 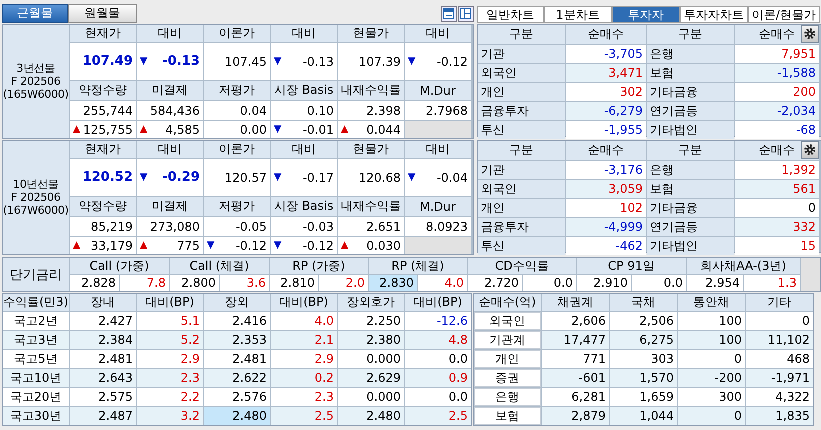 I want to click on row-label: 국고3년, so click(x=36, y=340).